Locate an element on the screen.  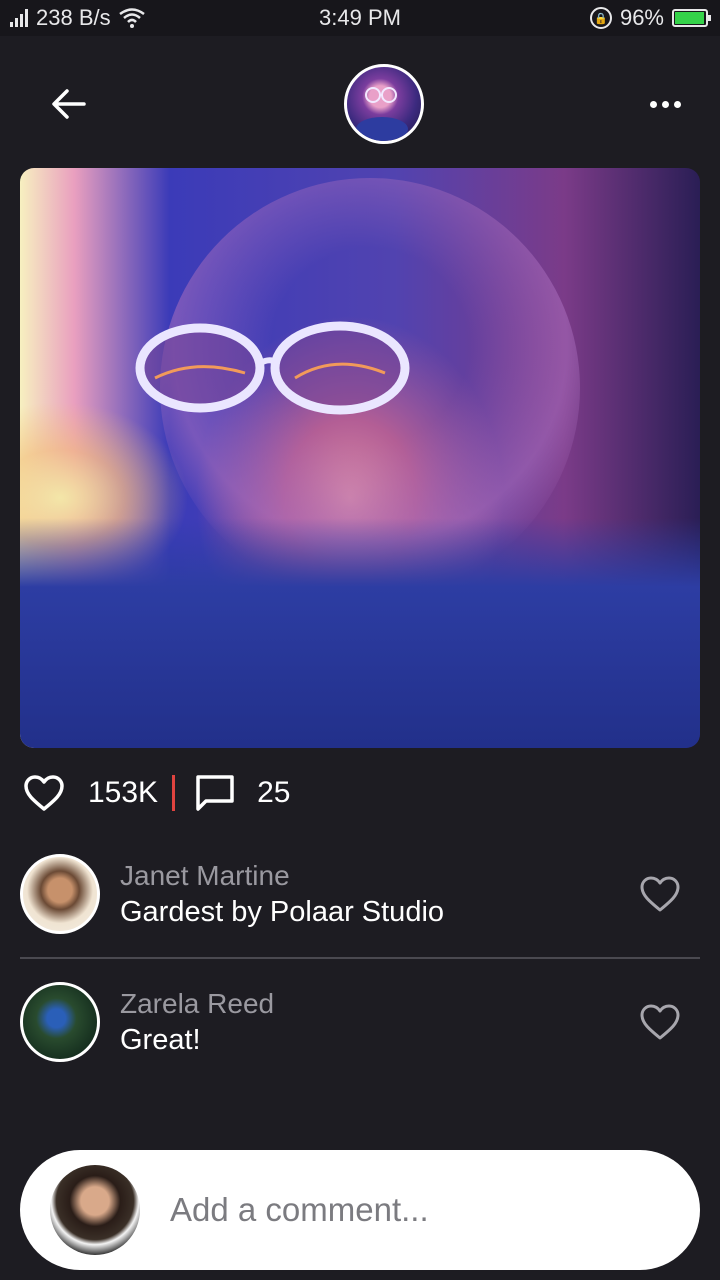
back-button is located at coordinates (69, 104).